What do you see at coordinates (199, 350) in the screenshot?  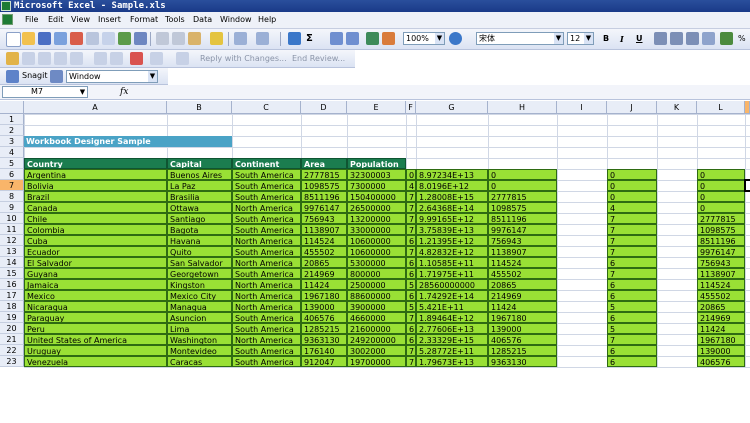 I see `data-cell: Montevideo` at bounding box center [199, 350].